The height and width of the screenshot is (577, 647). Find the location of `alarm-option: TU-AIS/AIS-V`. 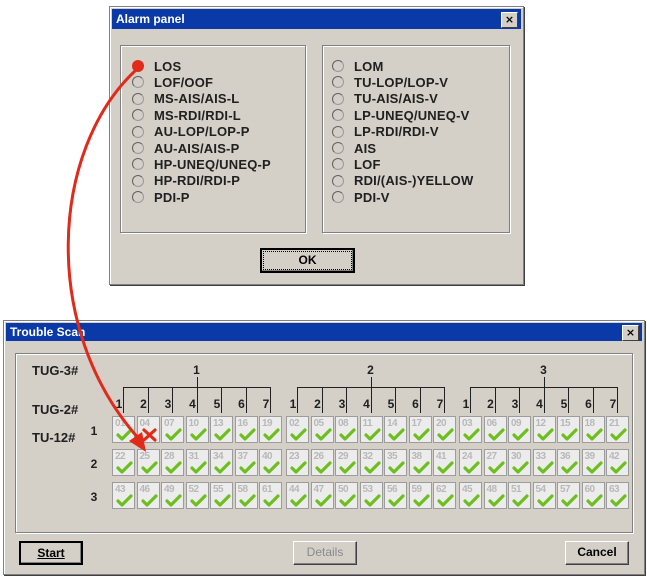

alarm-option: TU-AIS/AIS-V is located at coordinates (385, 99).